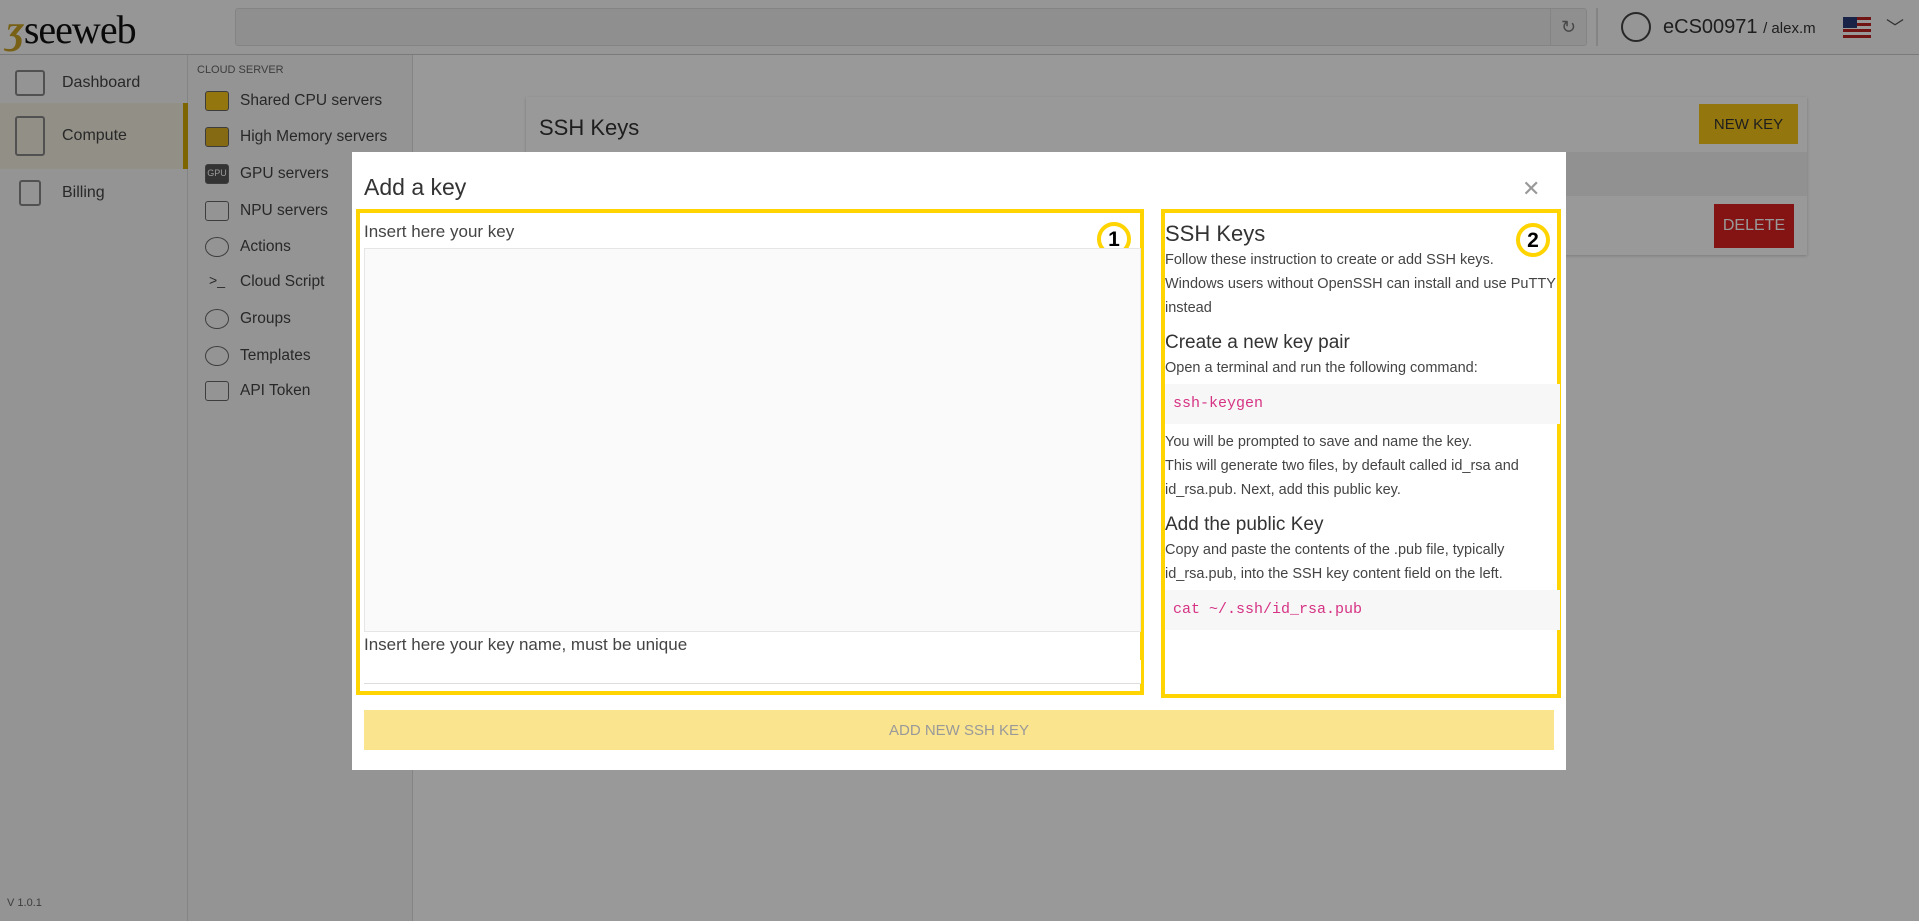 The height and width of the screenshot is (921, 1919). Describe the element at coordinates (1362, 404) in the screenshot. I see `code-ssh-keygen: ssh-keygen` at that location.